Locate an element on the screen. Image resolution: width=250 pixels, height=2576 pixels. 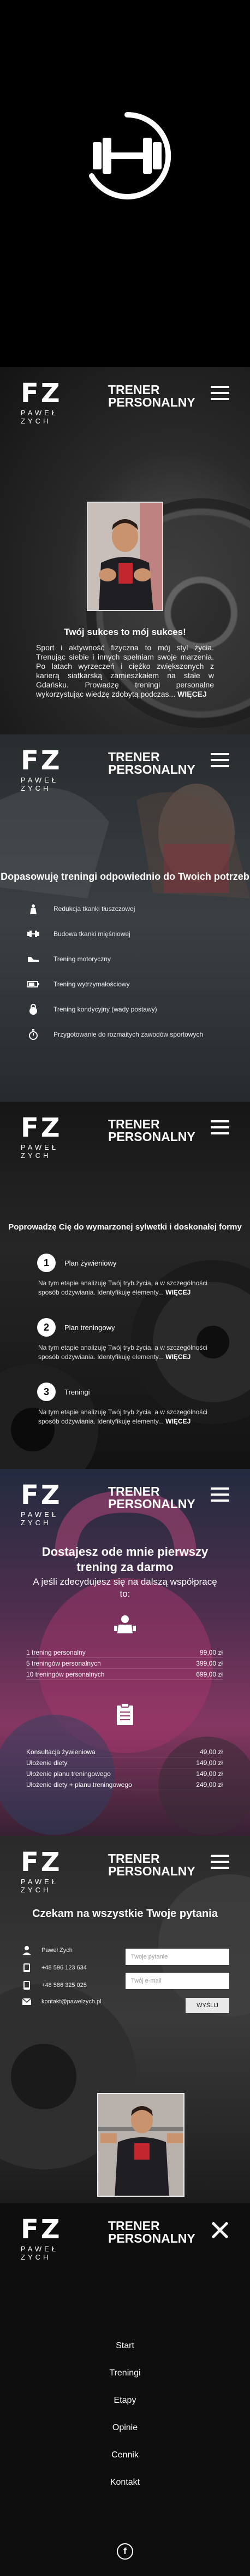
contact-email: kontakt@pawelzych.pl is located at coordinates (62, 2002).